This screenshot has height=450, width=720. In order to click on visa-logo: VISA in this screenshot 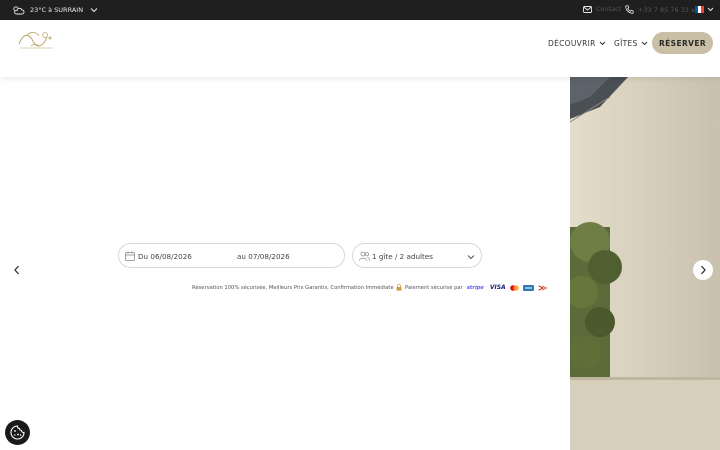, I will do `click(497, 287)`.